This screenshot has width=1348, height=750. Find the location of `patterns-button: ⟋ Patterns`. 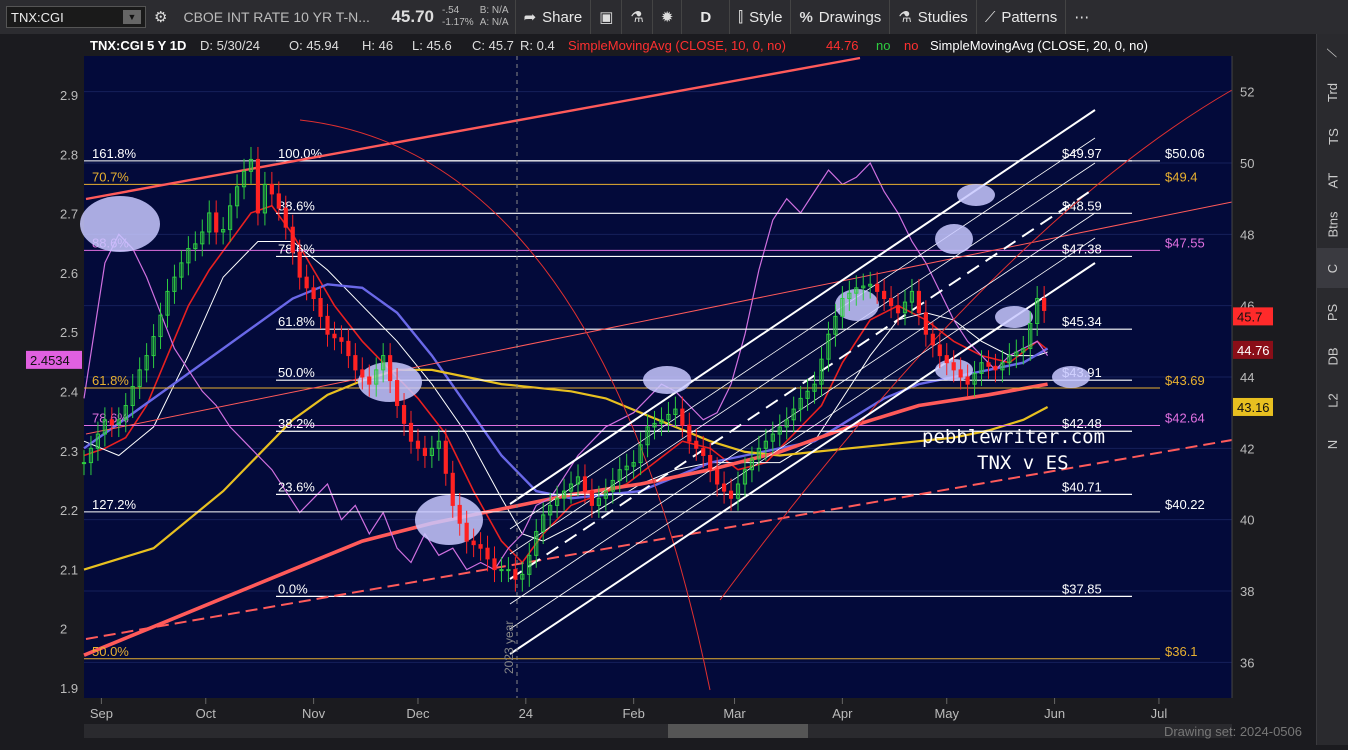

patterns-button: ⟋ Patterns is located at coordinates (1022, 17).